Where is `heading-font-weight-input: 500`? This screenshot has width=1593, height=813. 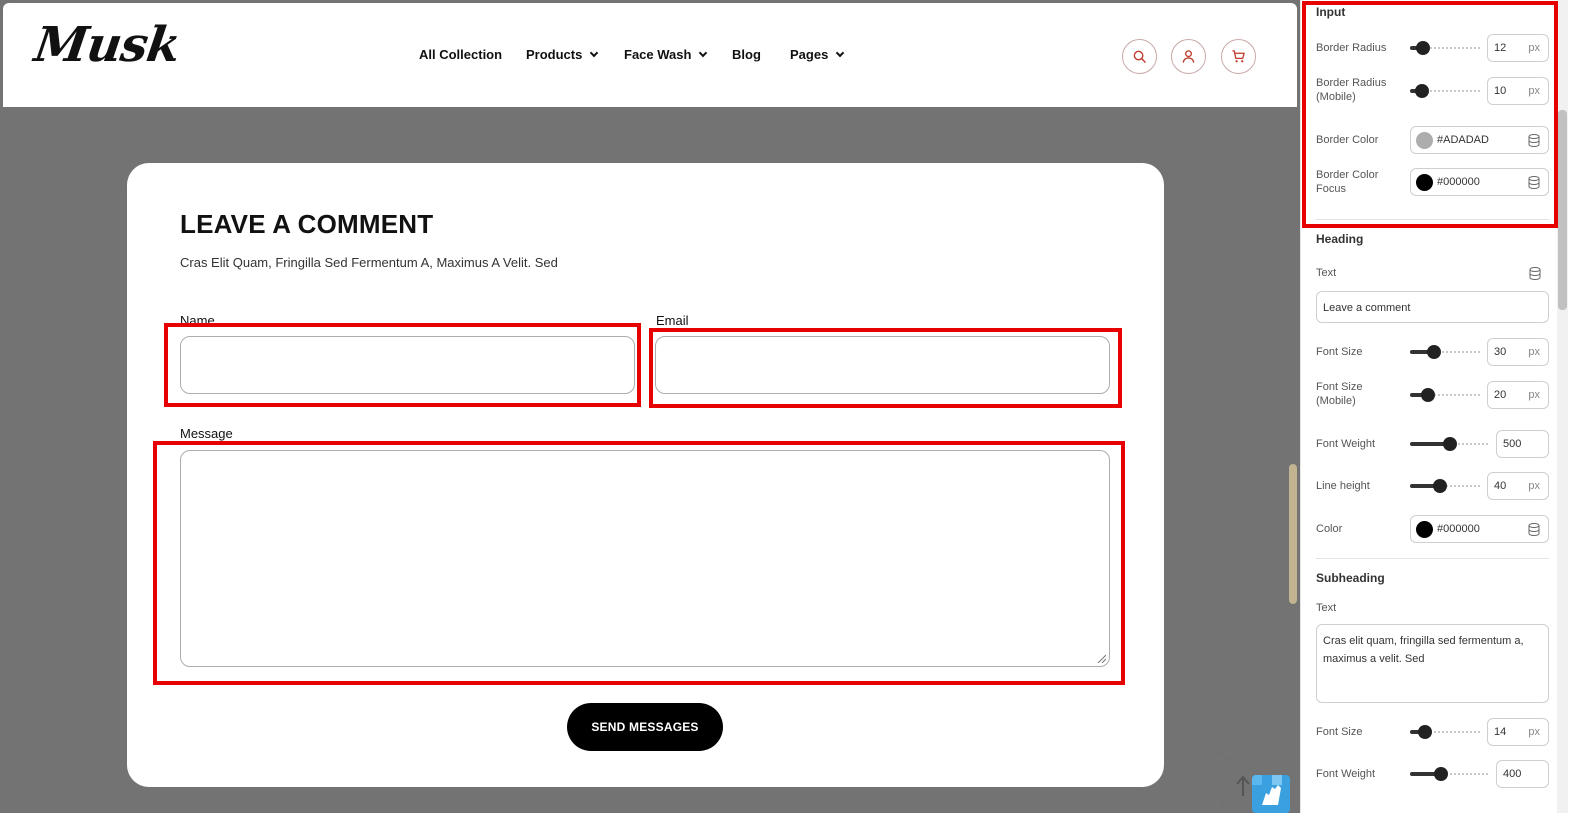 heading-font-weight-input: 500 is located at coordinates (1522, 444).